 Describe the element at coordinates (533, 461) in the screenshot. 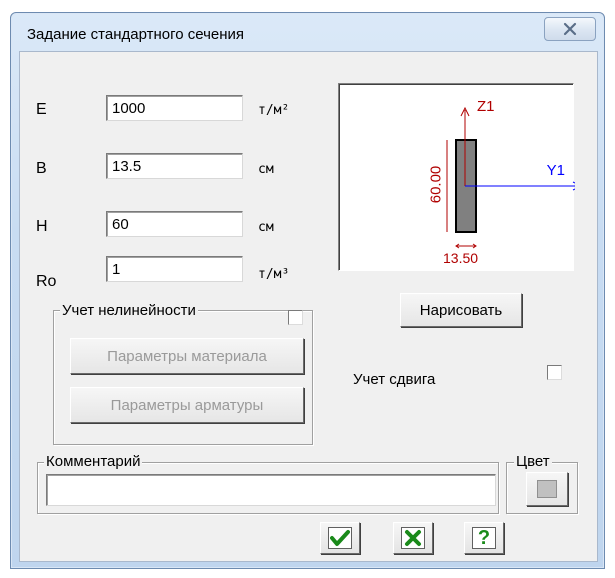

I see `color-label: Цвет` at that location.